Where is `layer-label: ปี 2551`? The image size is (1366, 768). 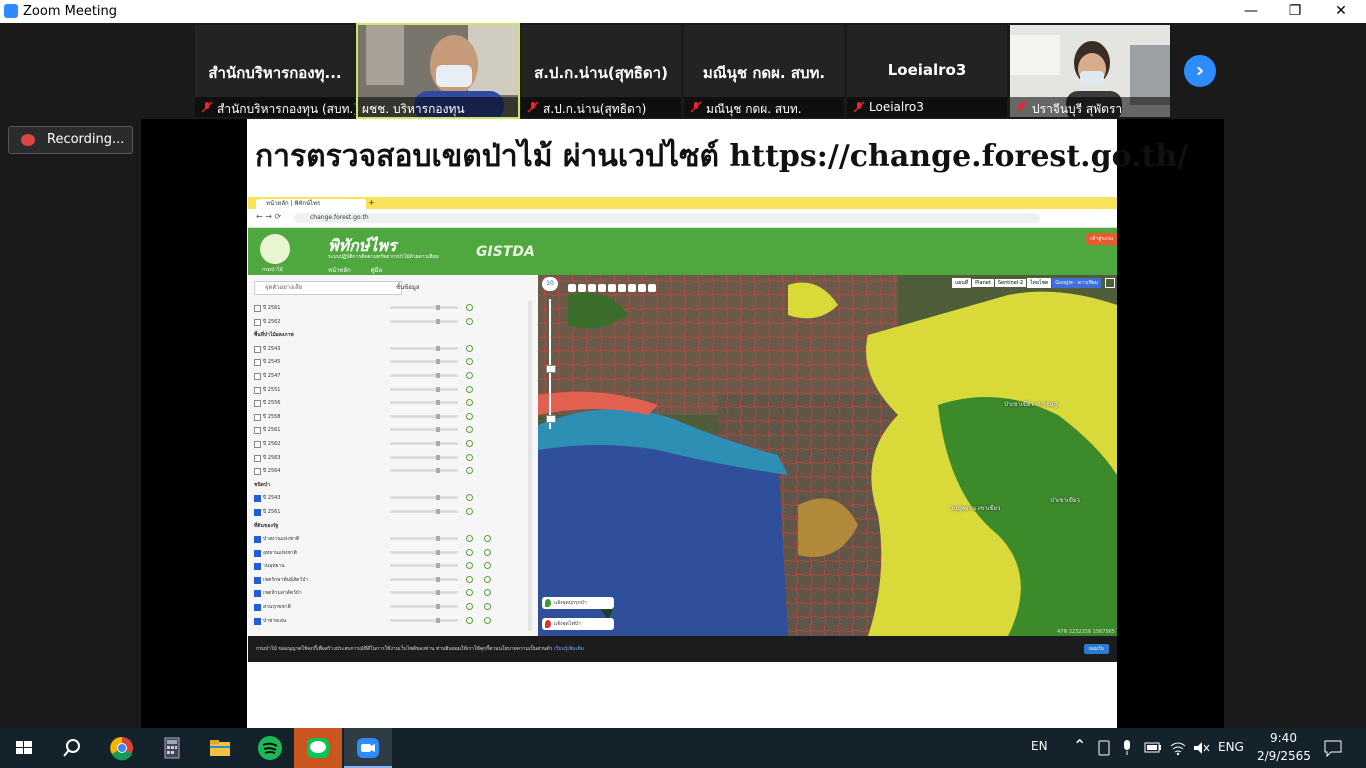 layer-label: ปี 2551 is located at coordinates (272, 389).